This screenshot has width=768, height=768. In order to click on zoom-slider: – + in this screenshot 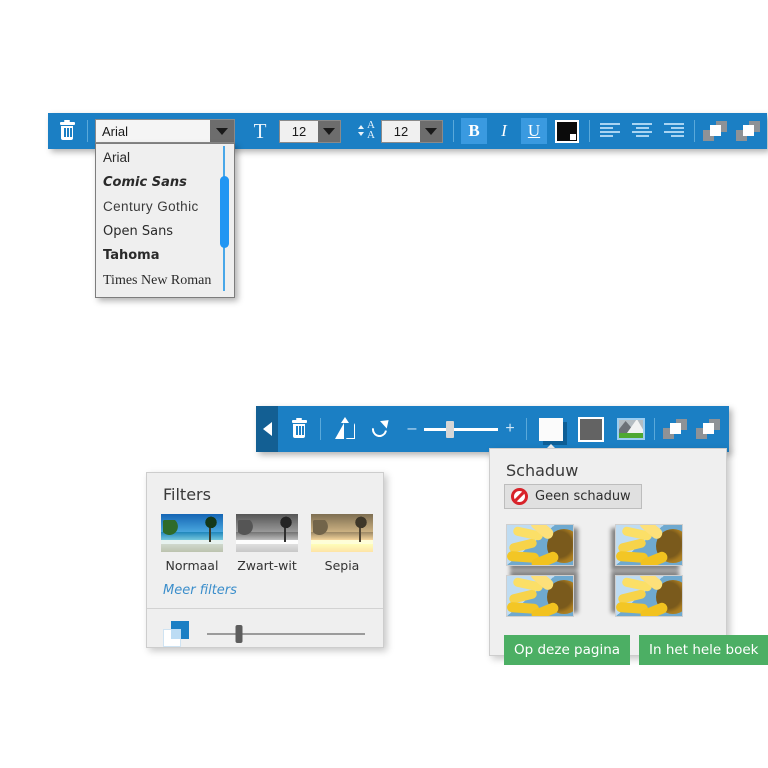, I will do `click(461, 429)`.